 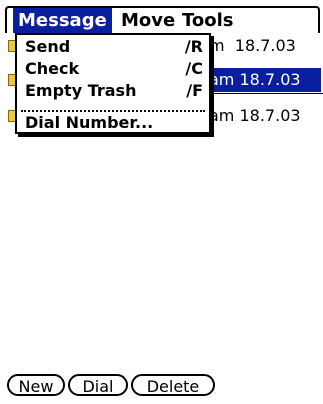 What do you see at coordinates (173, 385) in the screenshot?
I see `delete-button: Delete` at bounding box center [173, 385].